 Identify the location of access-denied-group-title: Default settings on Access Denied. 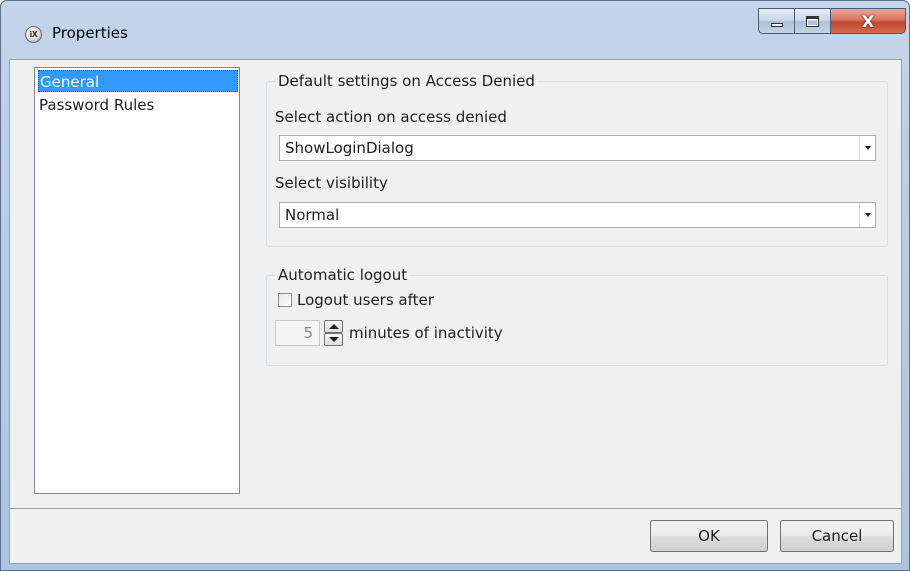
(406, 81).